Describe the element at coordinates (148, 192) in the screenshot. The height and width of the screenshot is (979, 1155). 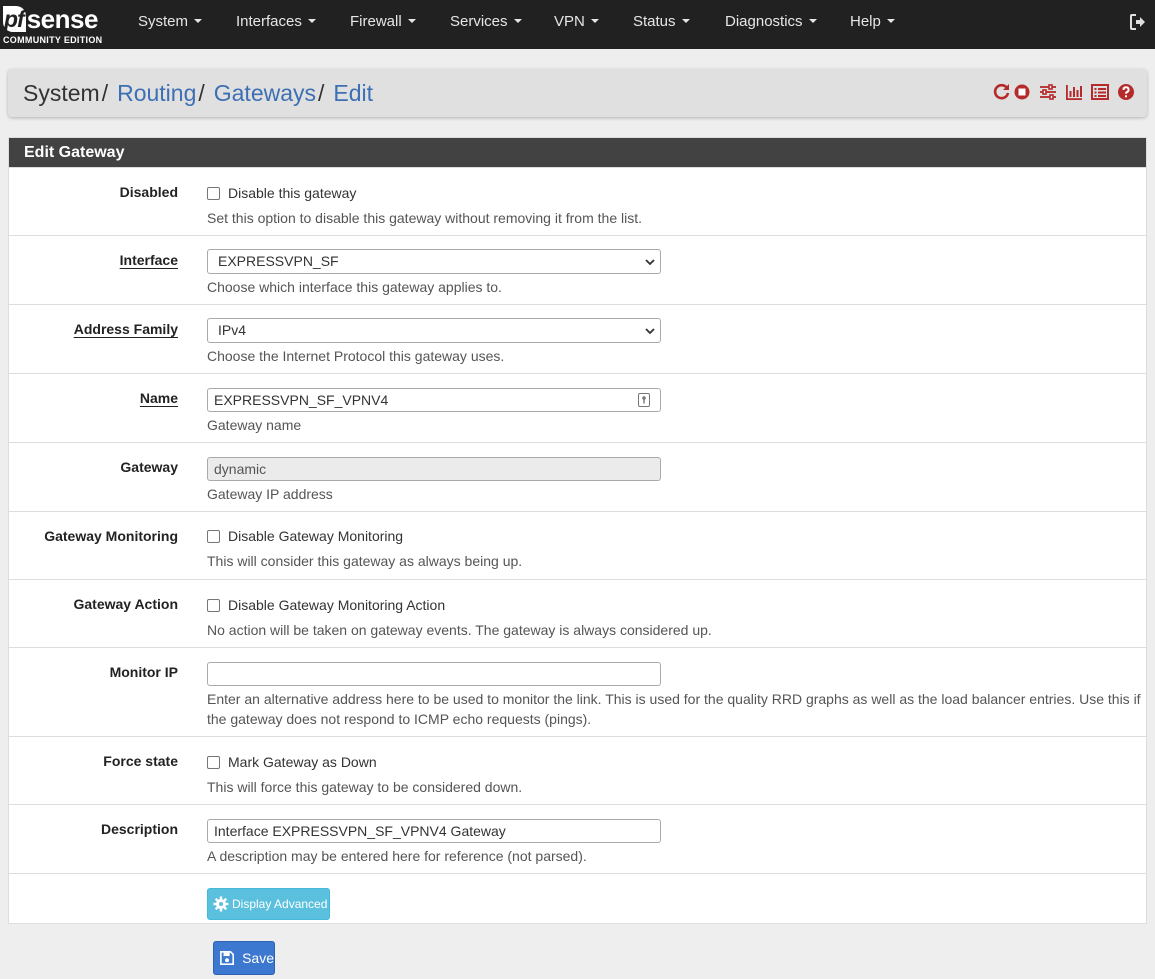
I see `disabled-label: Disabled` at that location.